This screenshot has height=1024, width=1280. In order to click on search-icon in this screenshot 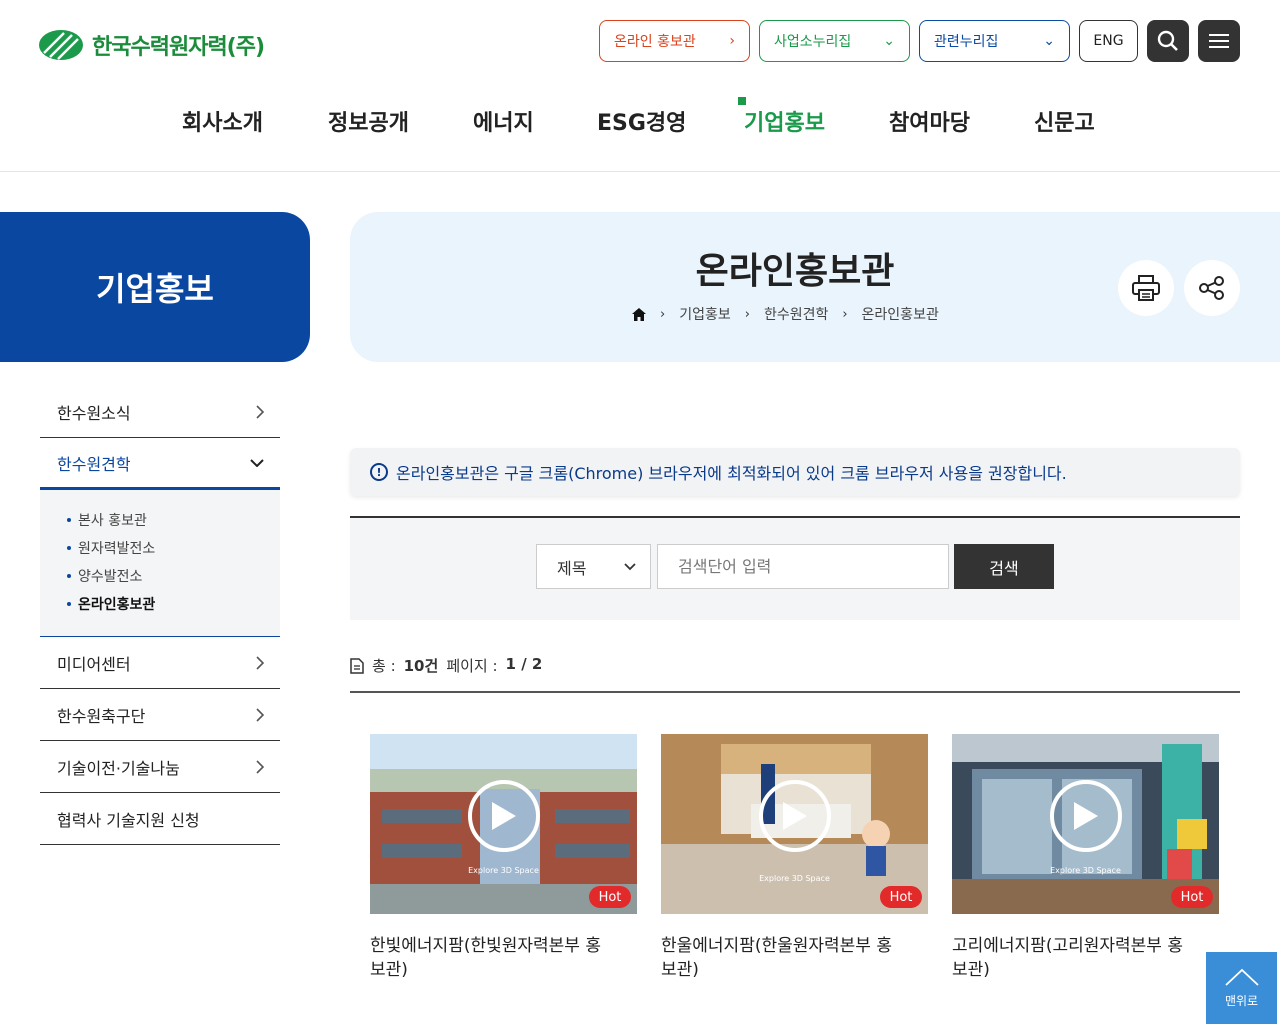, I will do `click(1167, 40)`.